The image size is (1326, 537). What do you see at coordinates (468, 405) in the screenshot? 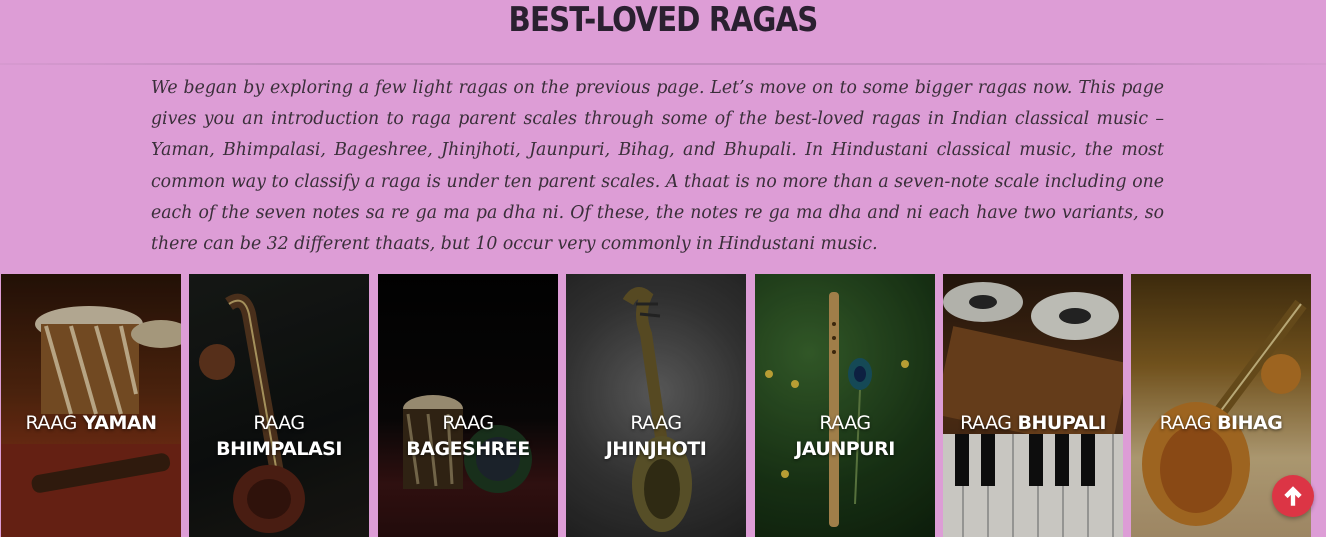
I see `raga-card-bageshree: RAAG BAGESHREE` at bounding box center [468, 405].